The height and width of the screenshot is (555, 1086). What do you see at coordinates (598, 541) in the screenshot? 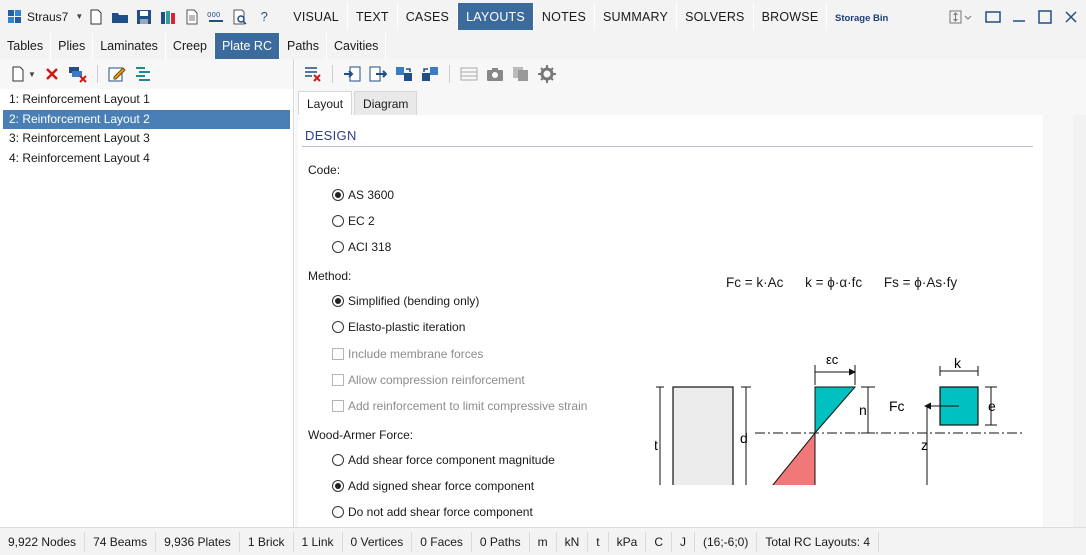
I see `status-item: t` at bounding box center [598, 541].